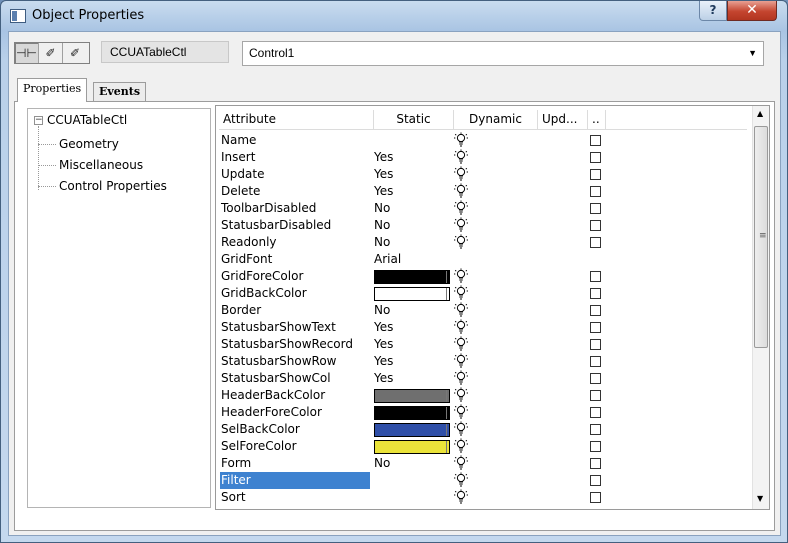 Image resolution: width=788 pixels, height=543 pixels. What do you see at coordinates (483, 310) in the screenshot?
I see `table-row: Border No` at bounding box center [483, 310].